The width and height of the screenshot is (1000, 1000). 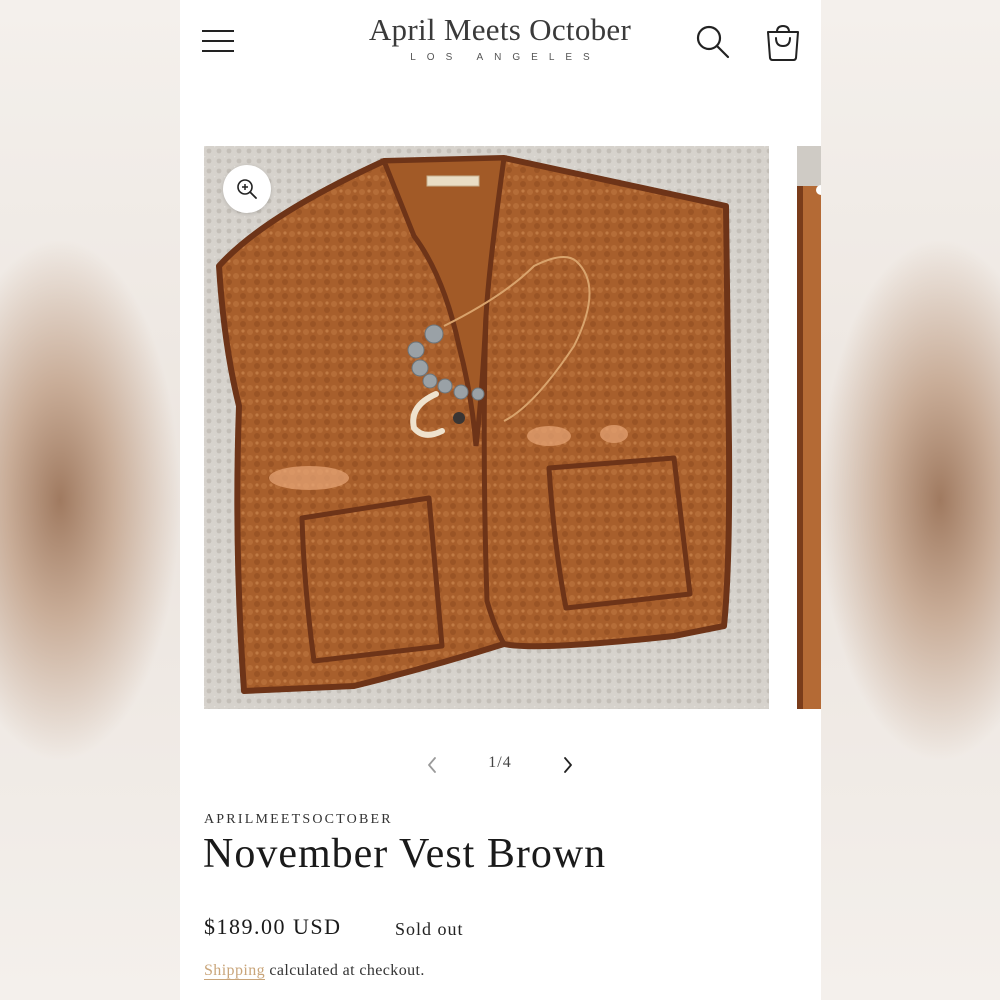 I want to click on chevron-right-icon, so click(x=568, y=765).